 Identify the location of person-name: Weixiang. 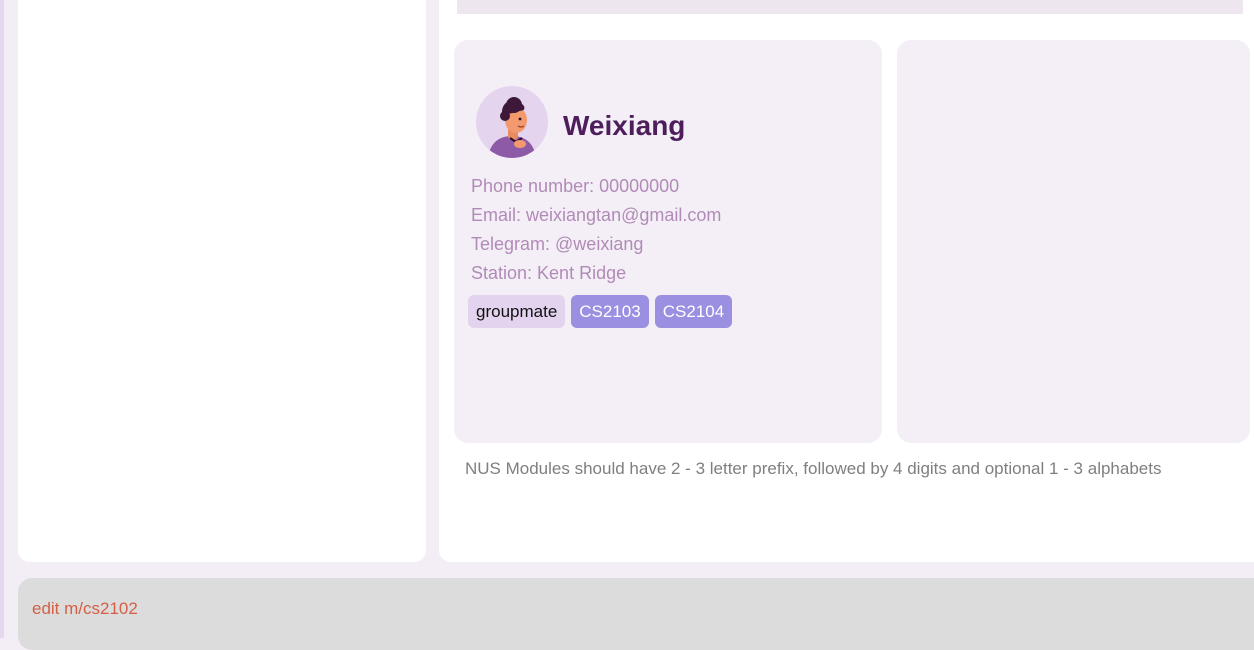
(624, 125).